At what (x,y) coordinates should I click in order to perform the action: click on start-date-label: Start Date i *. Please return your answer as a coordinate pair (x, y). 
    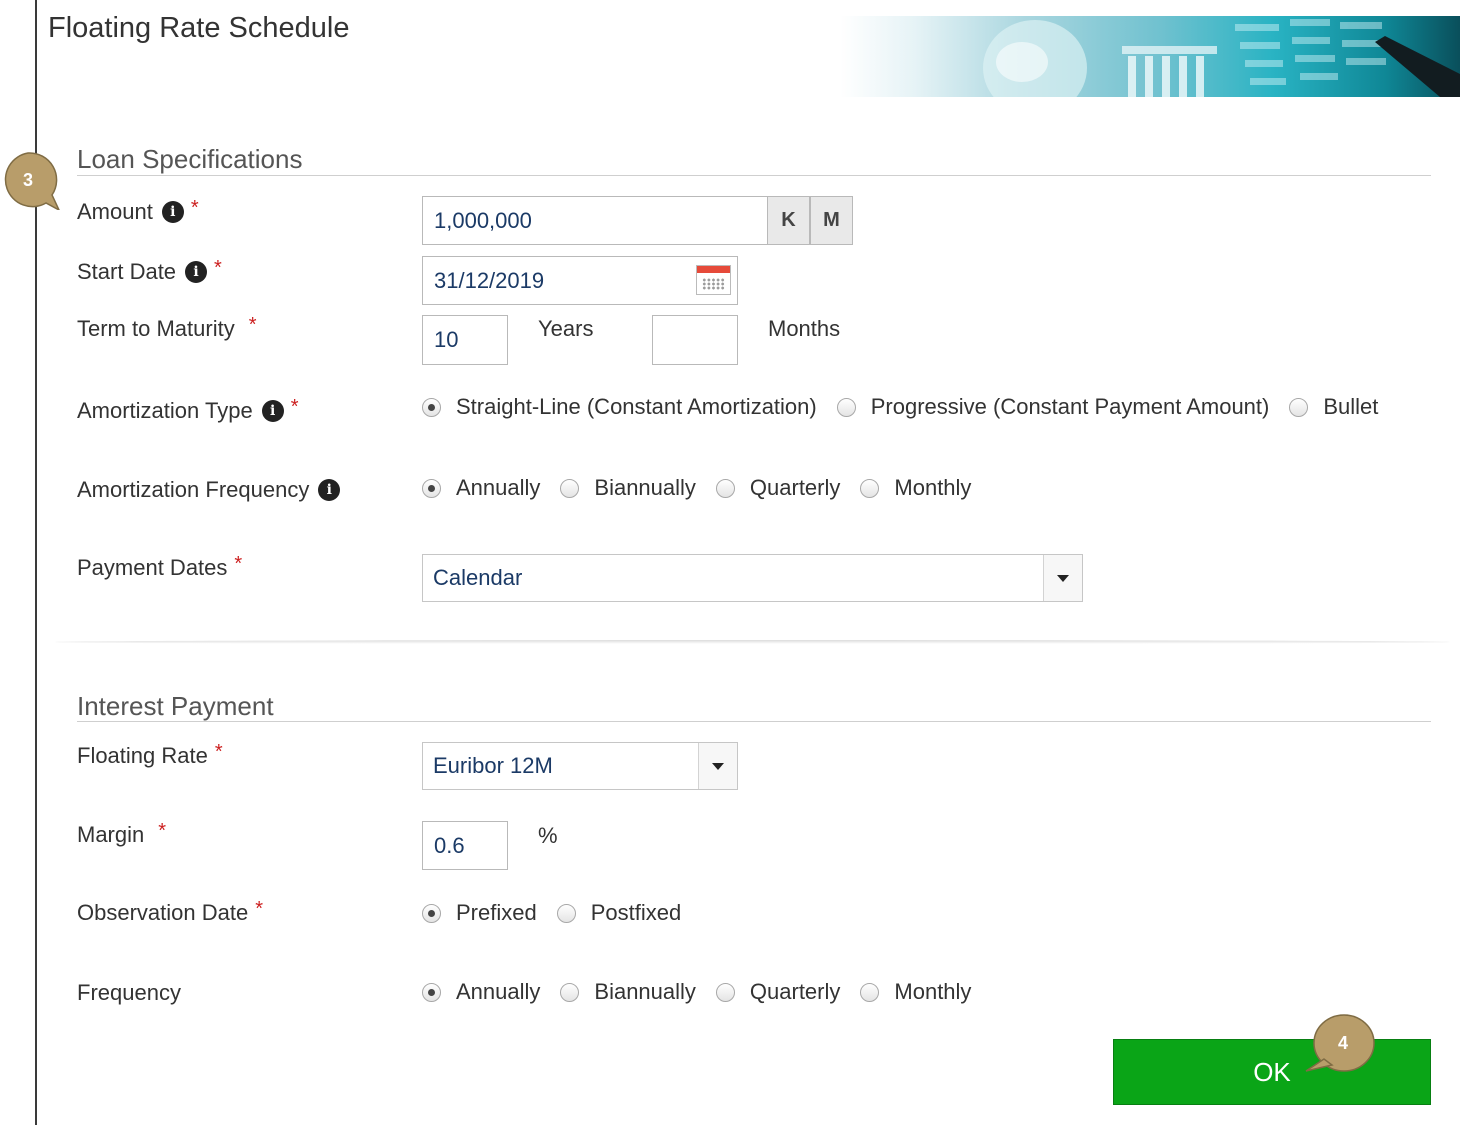
    Looking at the image, I should click on (149, 270).